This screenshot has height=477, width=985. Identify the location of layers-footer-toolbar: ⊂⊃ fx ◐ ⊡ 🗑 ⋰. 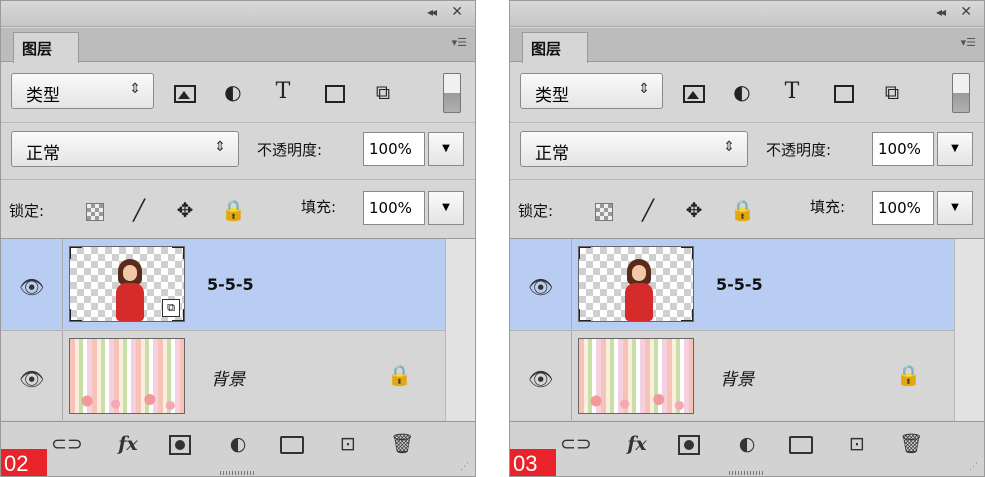
(238, 448).